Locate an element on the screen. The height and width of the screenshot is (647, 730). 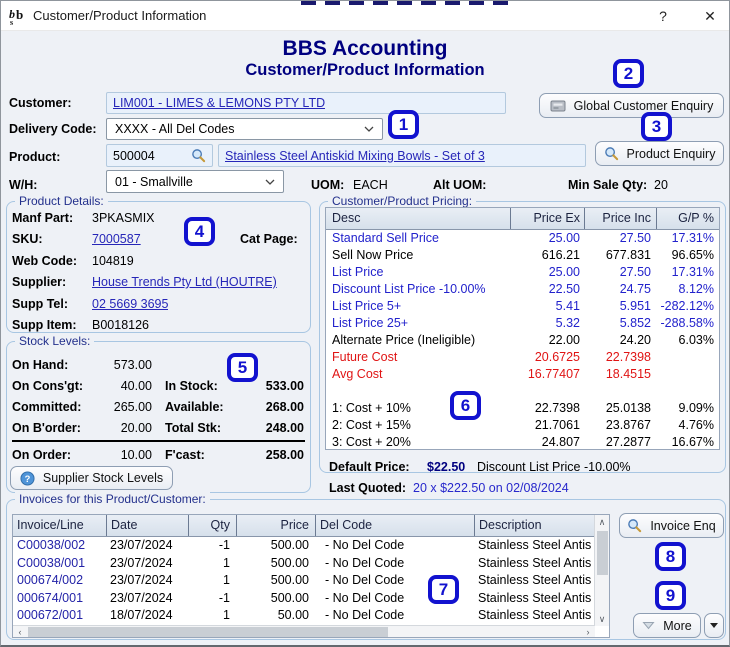
search-icon is located at coordinates (198, 155).